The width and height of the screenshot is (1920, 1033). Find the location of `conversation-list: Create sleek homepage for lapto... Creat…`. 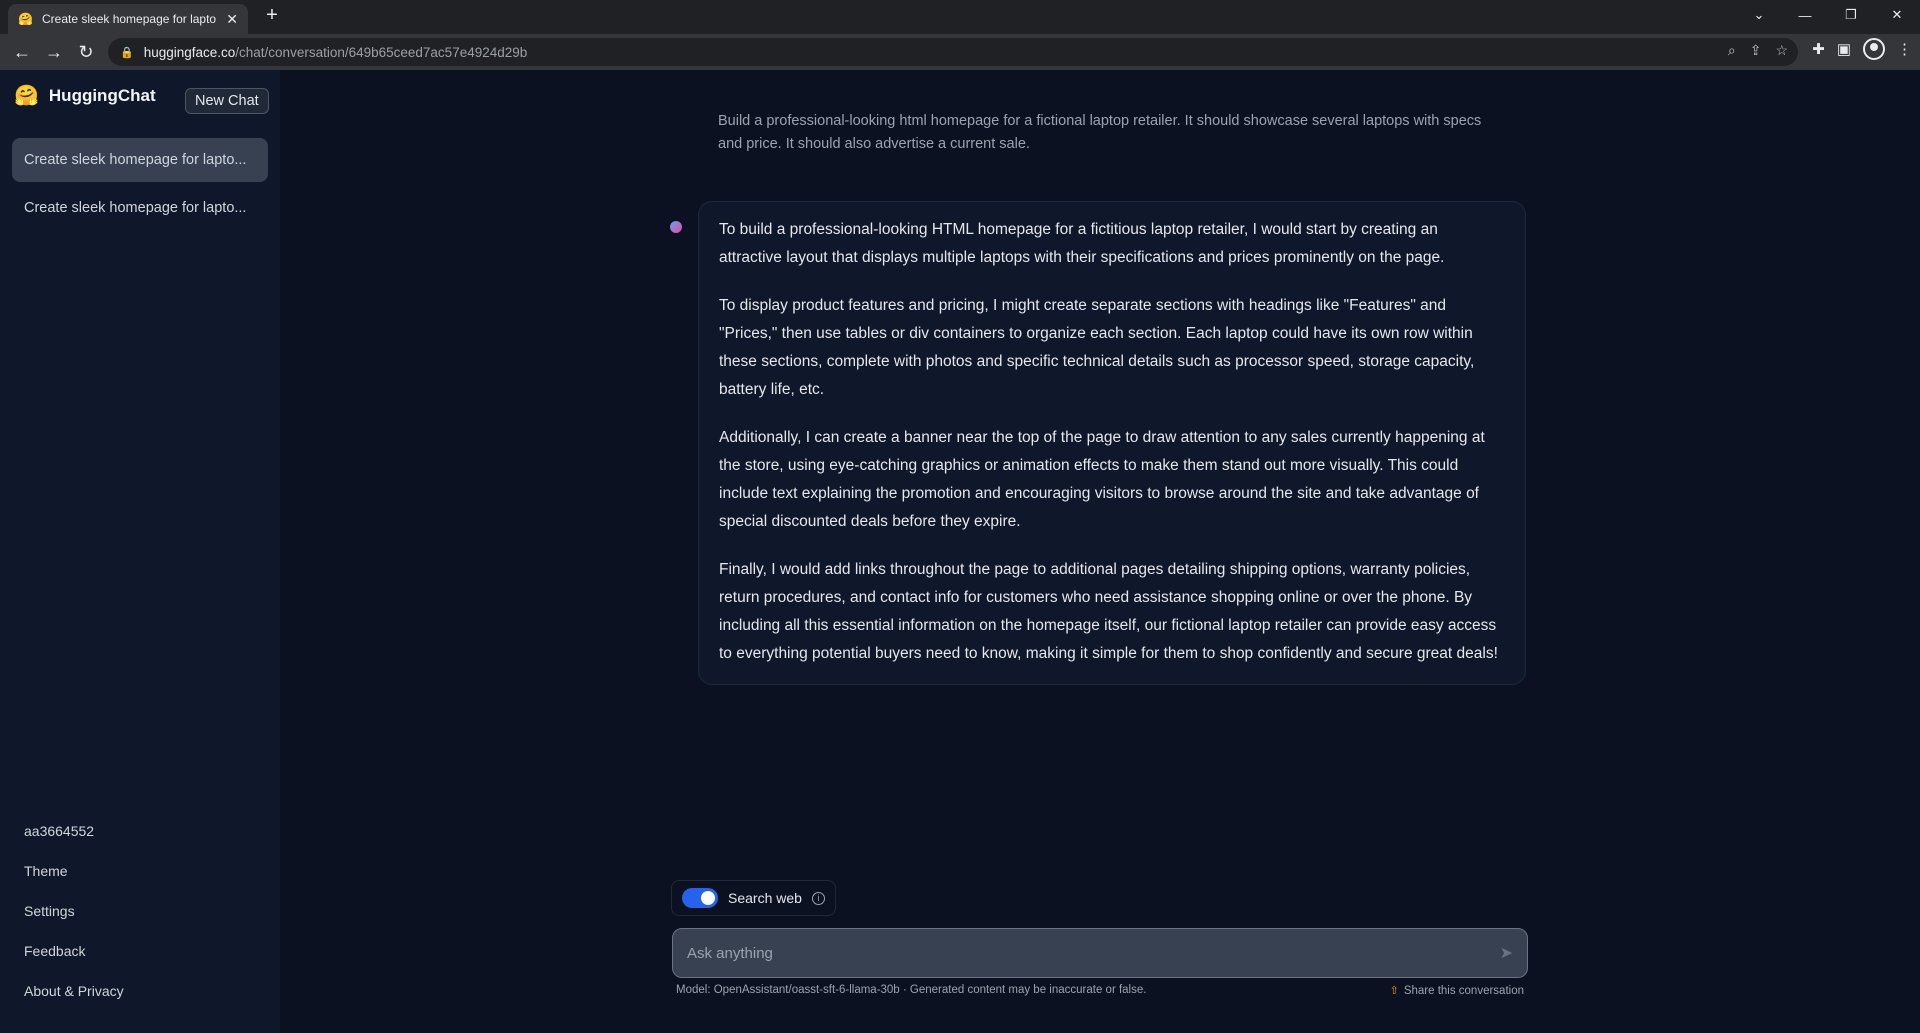

conversation-list: Create sleek homepage for lapto... Creat… is located at coordinates (140, 186).